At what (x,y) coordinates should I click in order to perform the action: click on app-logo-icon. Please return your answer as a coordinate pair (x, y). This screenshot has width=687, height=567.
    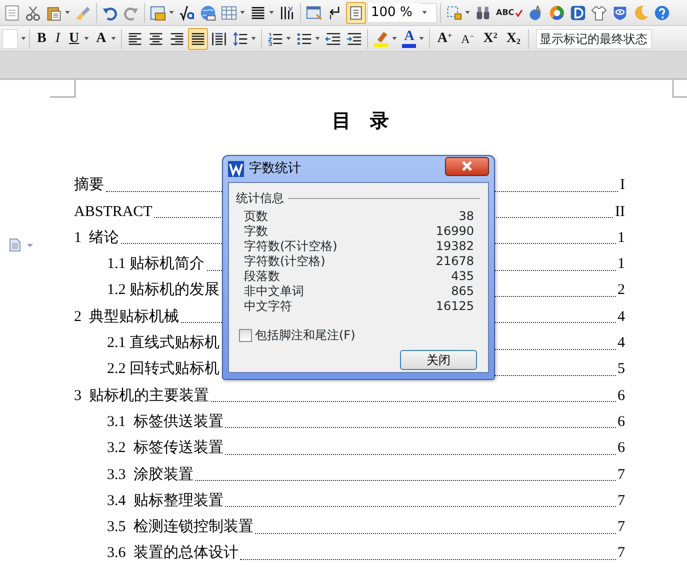
    Looking at the image, I should click on (236, 169).